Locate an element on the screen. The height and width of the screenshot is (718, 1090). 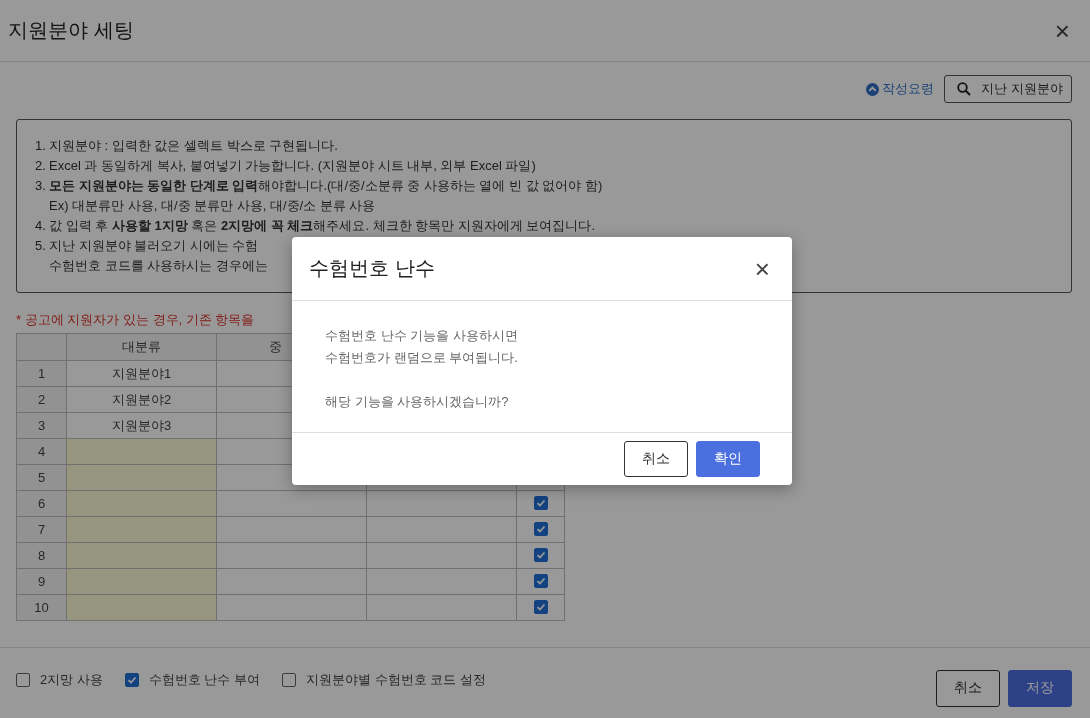
dialog-message: 해당 기능을 사용하시겠습니까? is located at coordinates (417, 402).